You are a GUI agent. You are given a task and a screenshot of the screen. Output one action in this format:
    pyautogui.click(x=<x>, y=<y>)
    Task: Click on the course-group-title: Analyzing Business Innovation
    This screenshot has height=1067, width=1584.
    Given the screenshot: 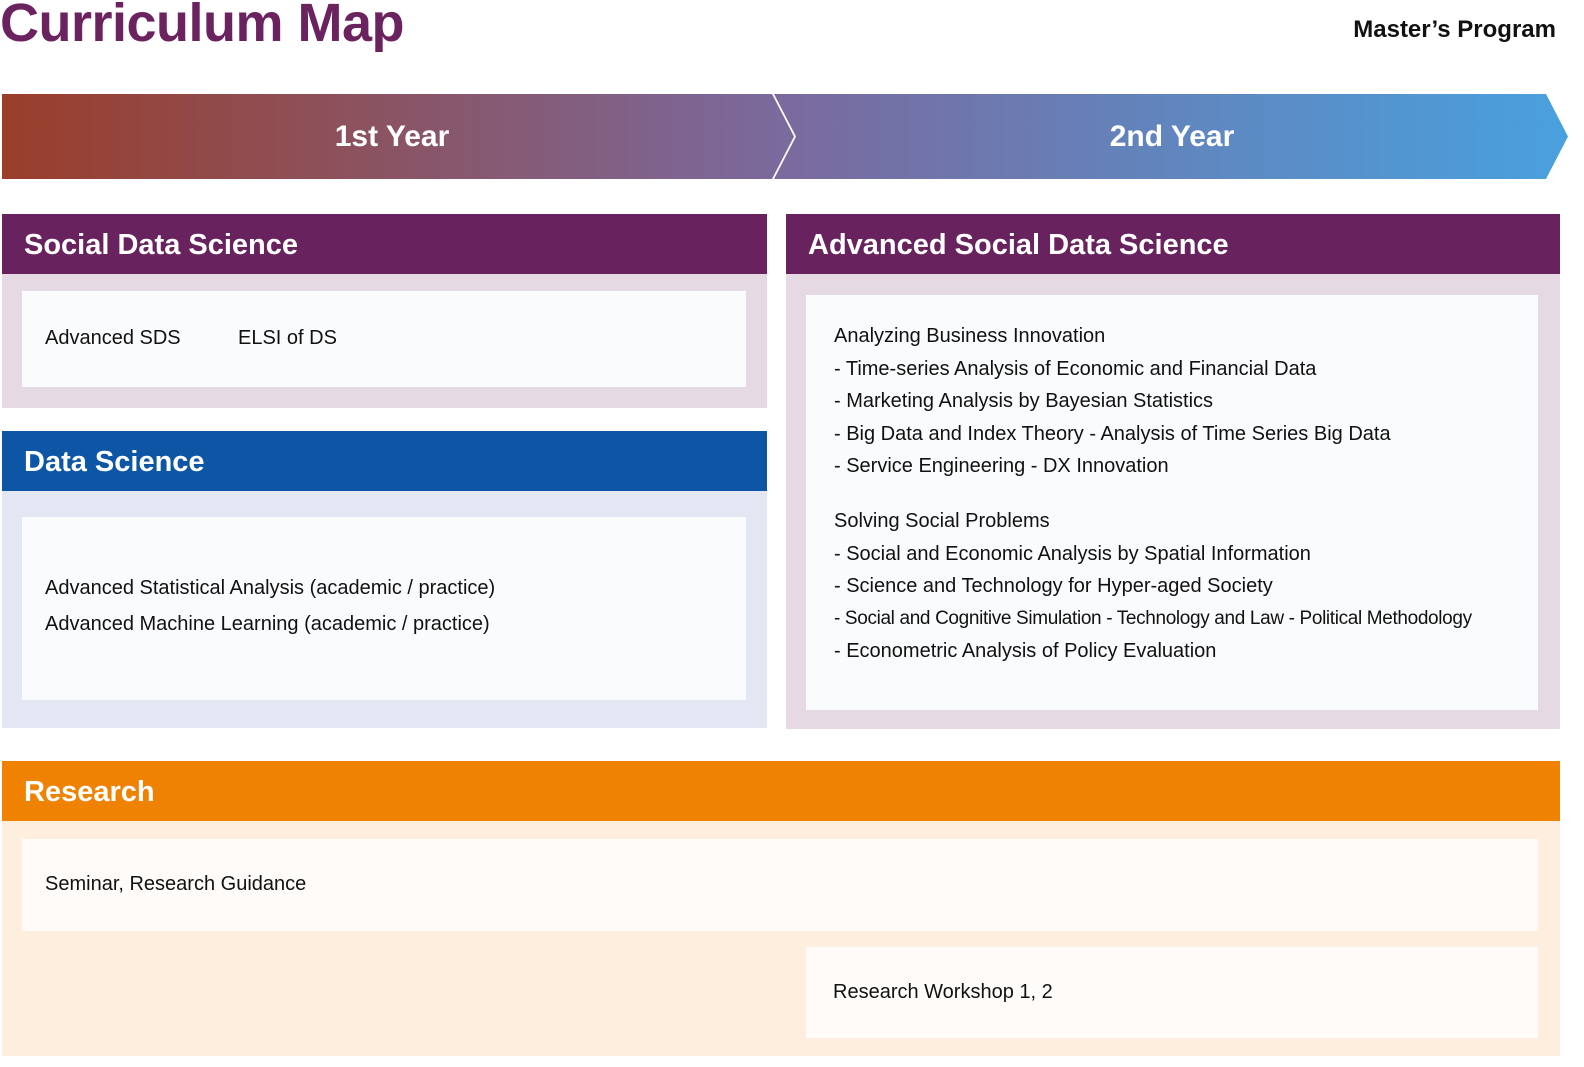 What is the action you would take?
    pyautogui.click(x=970, y=336)
    